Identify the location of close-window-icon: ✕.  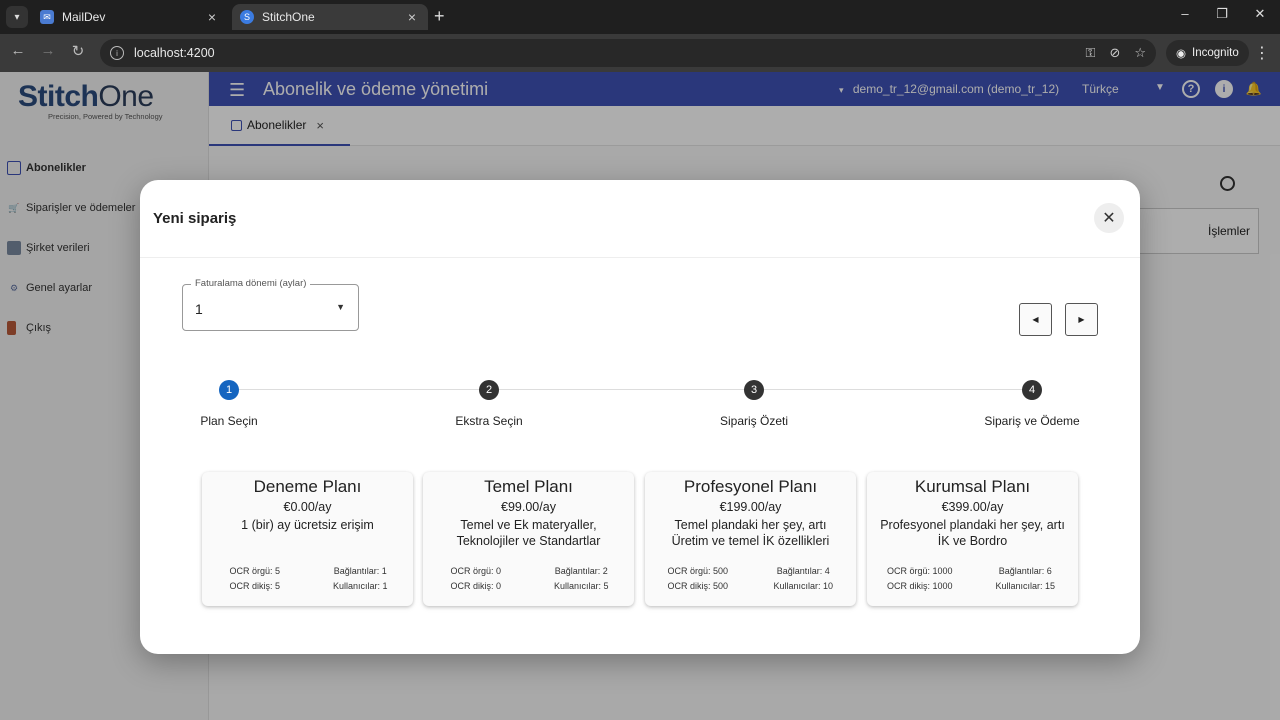
(1260, 14).